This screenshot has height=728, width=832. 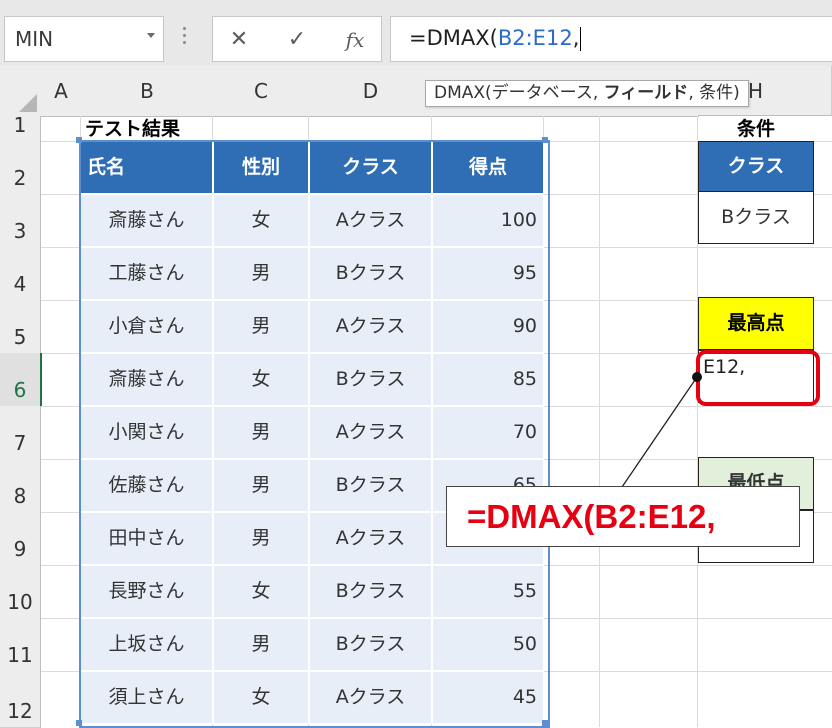 What do you see at coordinates (463, 93) in the screenshot?
I see `tooltip-func: DMAX(` at bounding box center [463, 93].